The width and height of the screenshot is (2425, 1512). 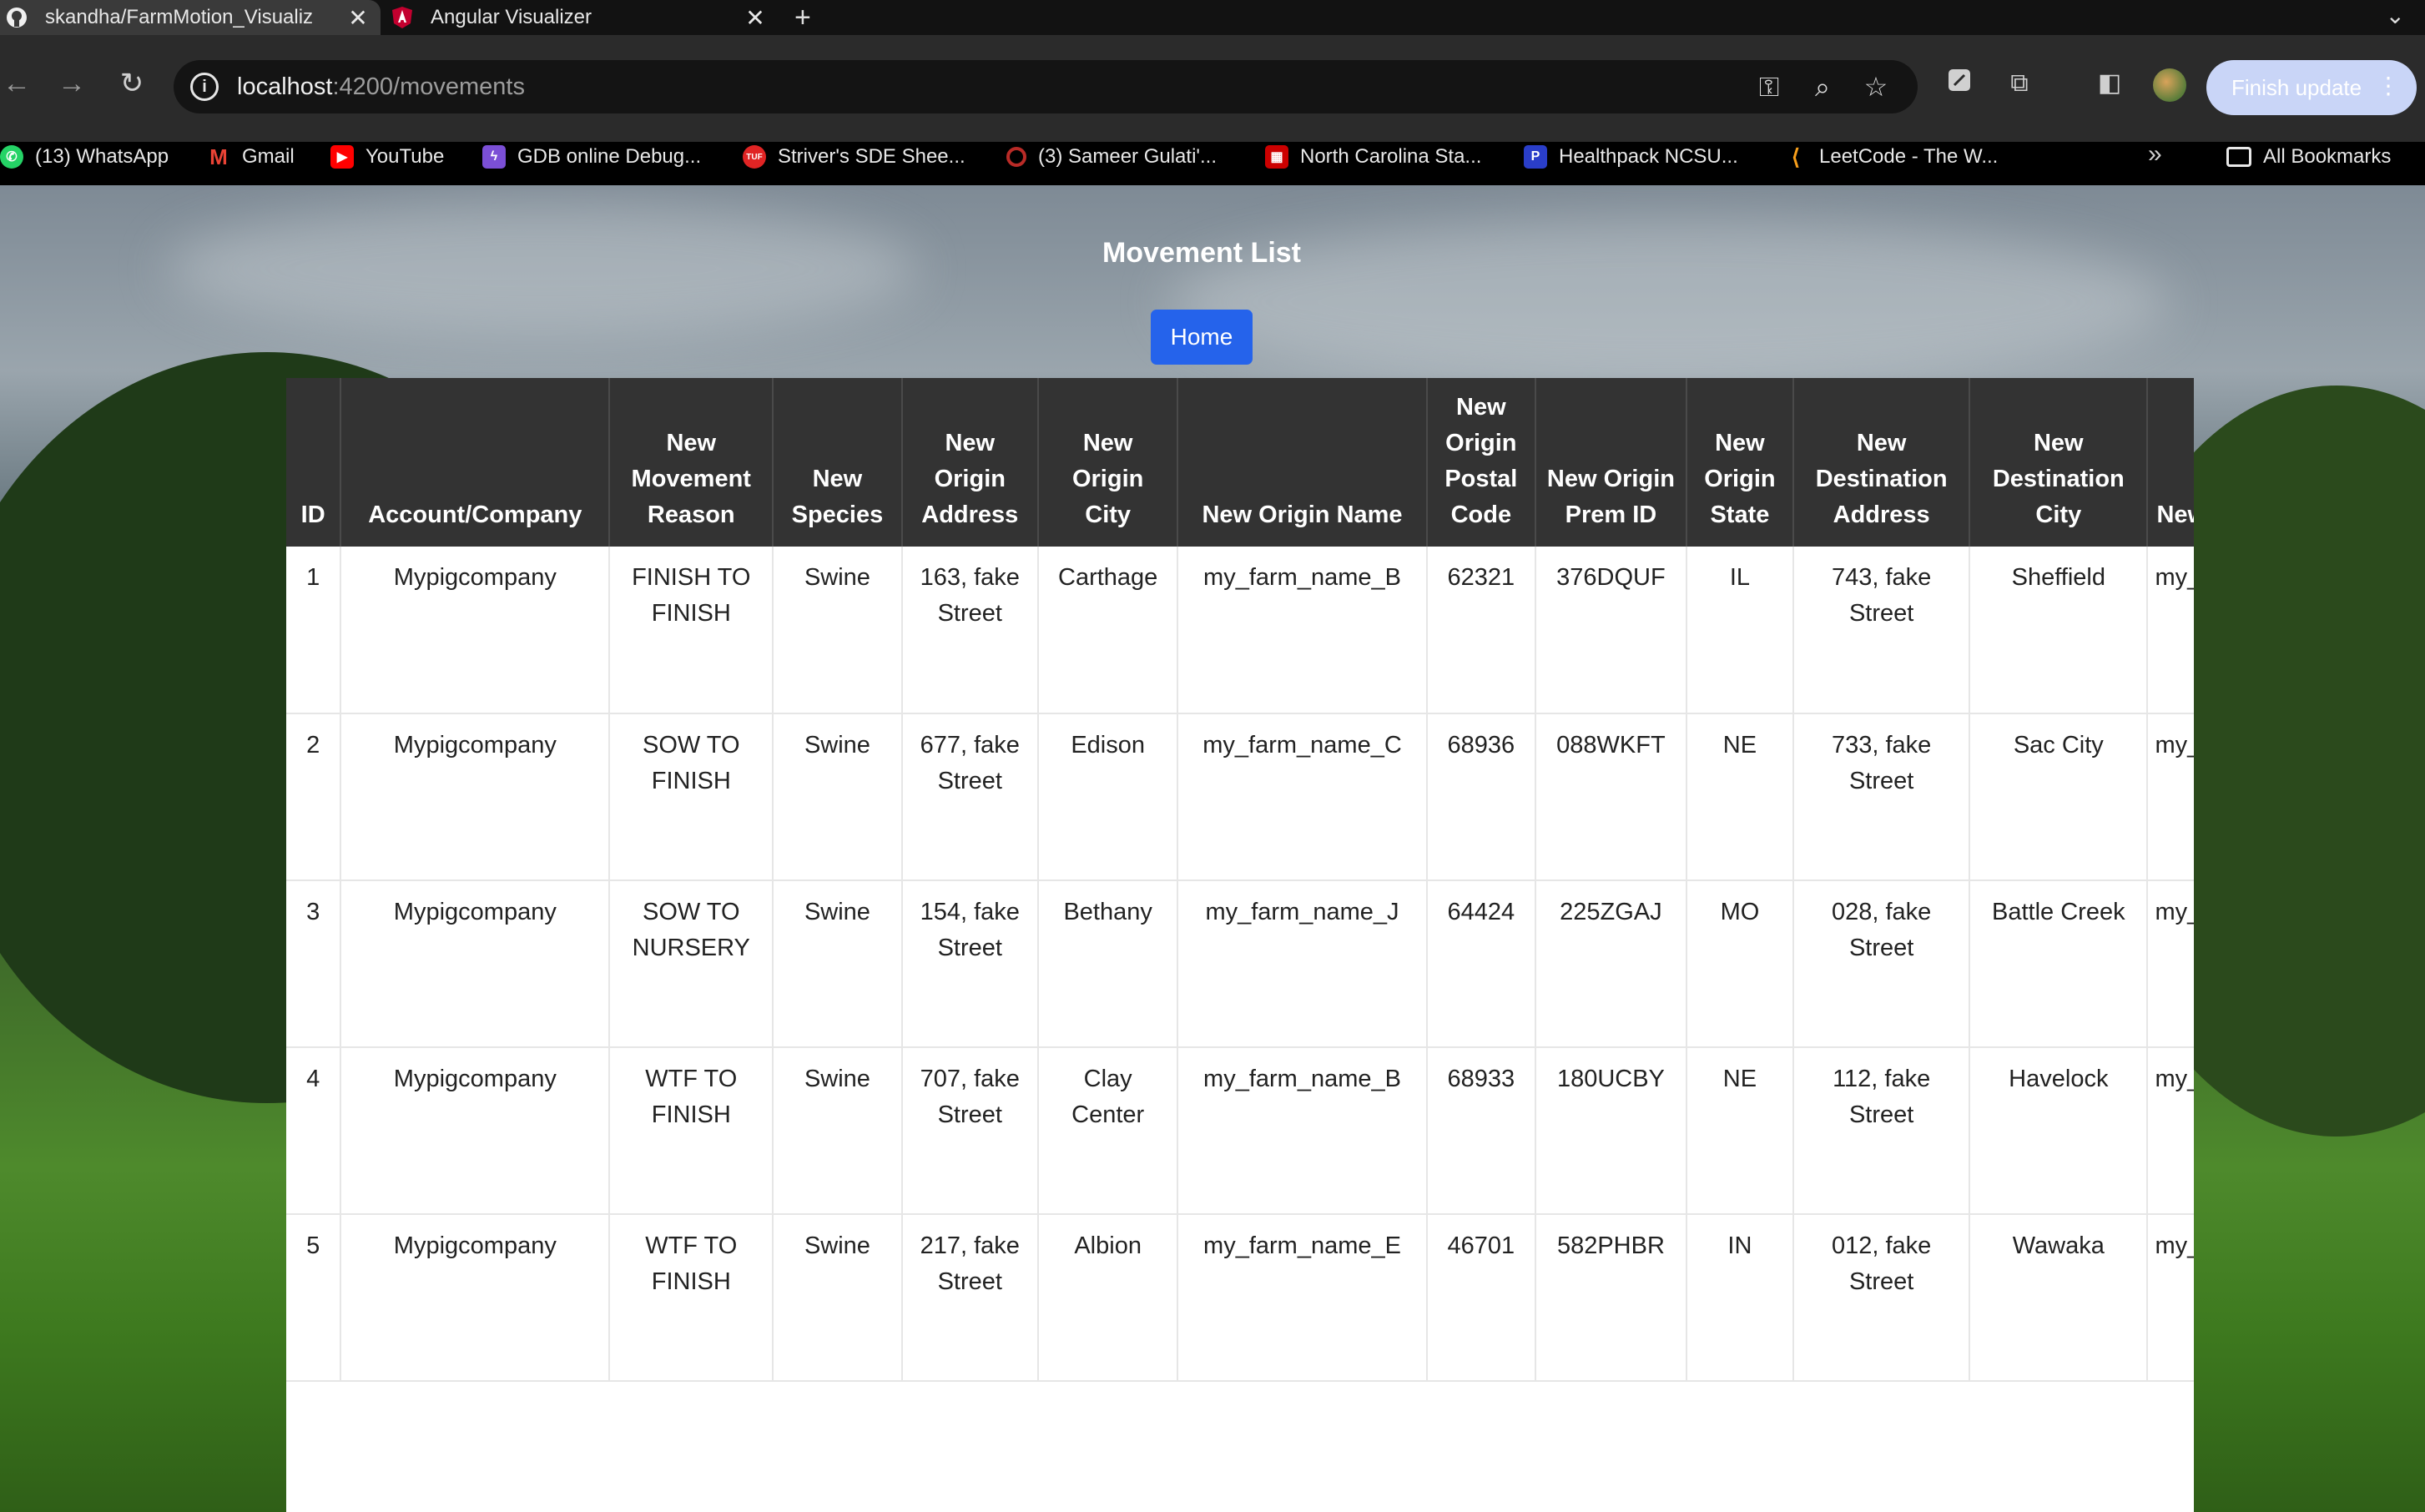 I want to click on table-cell: my_farm_name_, so click(x=2170, y=630).